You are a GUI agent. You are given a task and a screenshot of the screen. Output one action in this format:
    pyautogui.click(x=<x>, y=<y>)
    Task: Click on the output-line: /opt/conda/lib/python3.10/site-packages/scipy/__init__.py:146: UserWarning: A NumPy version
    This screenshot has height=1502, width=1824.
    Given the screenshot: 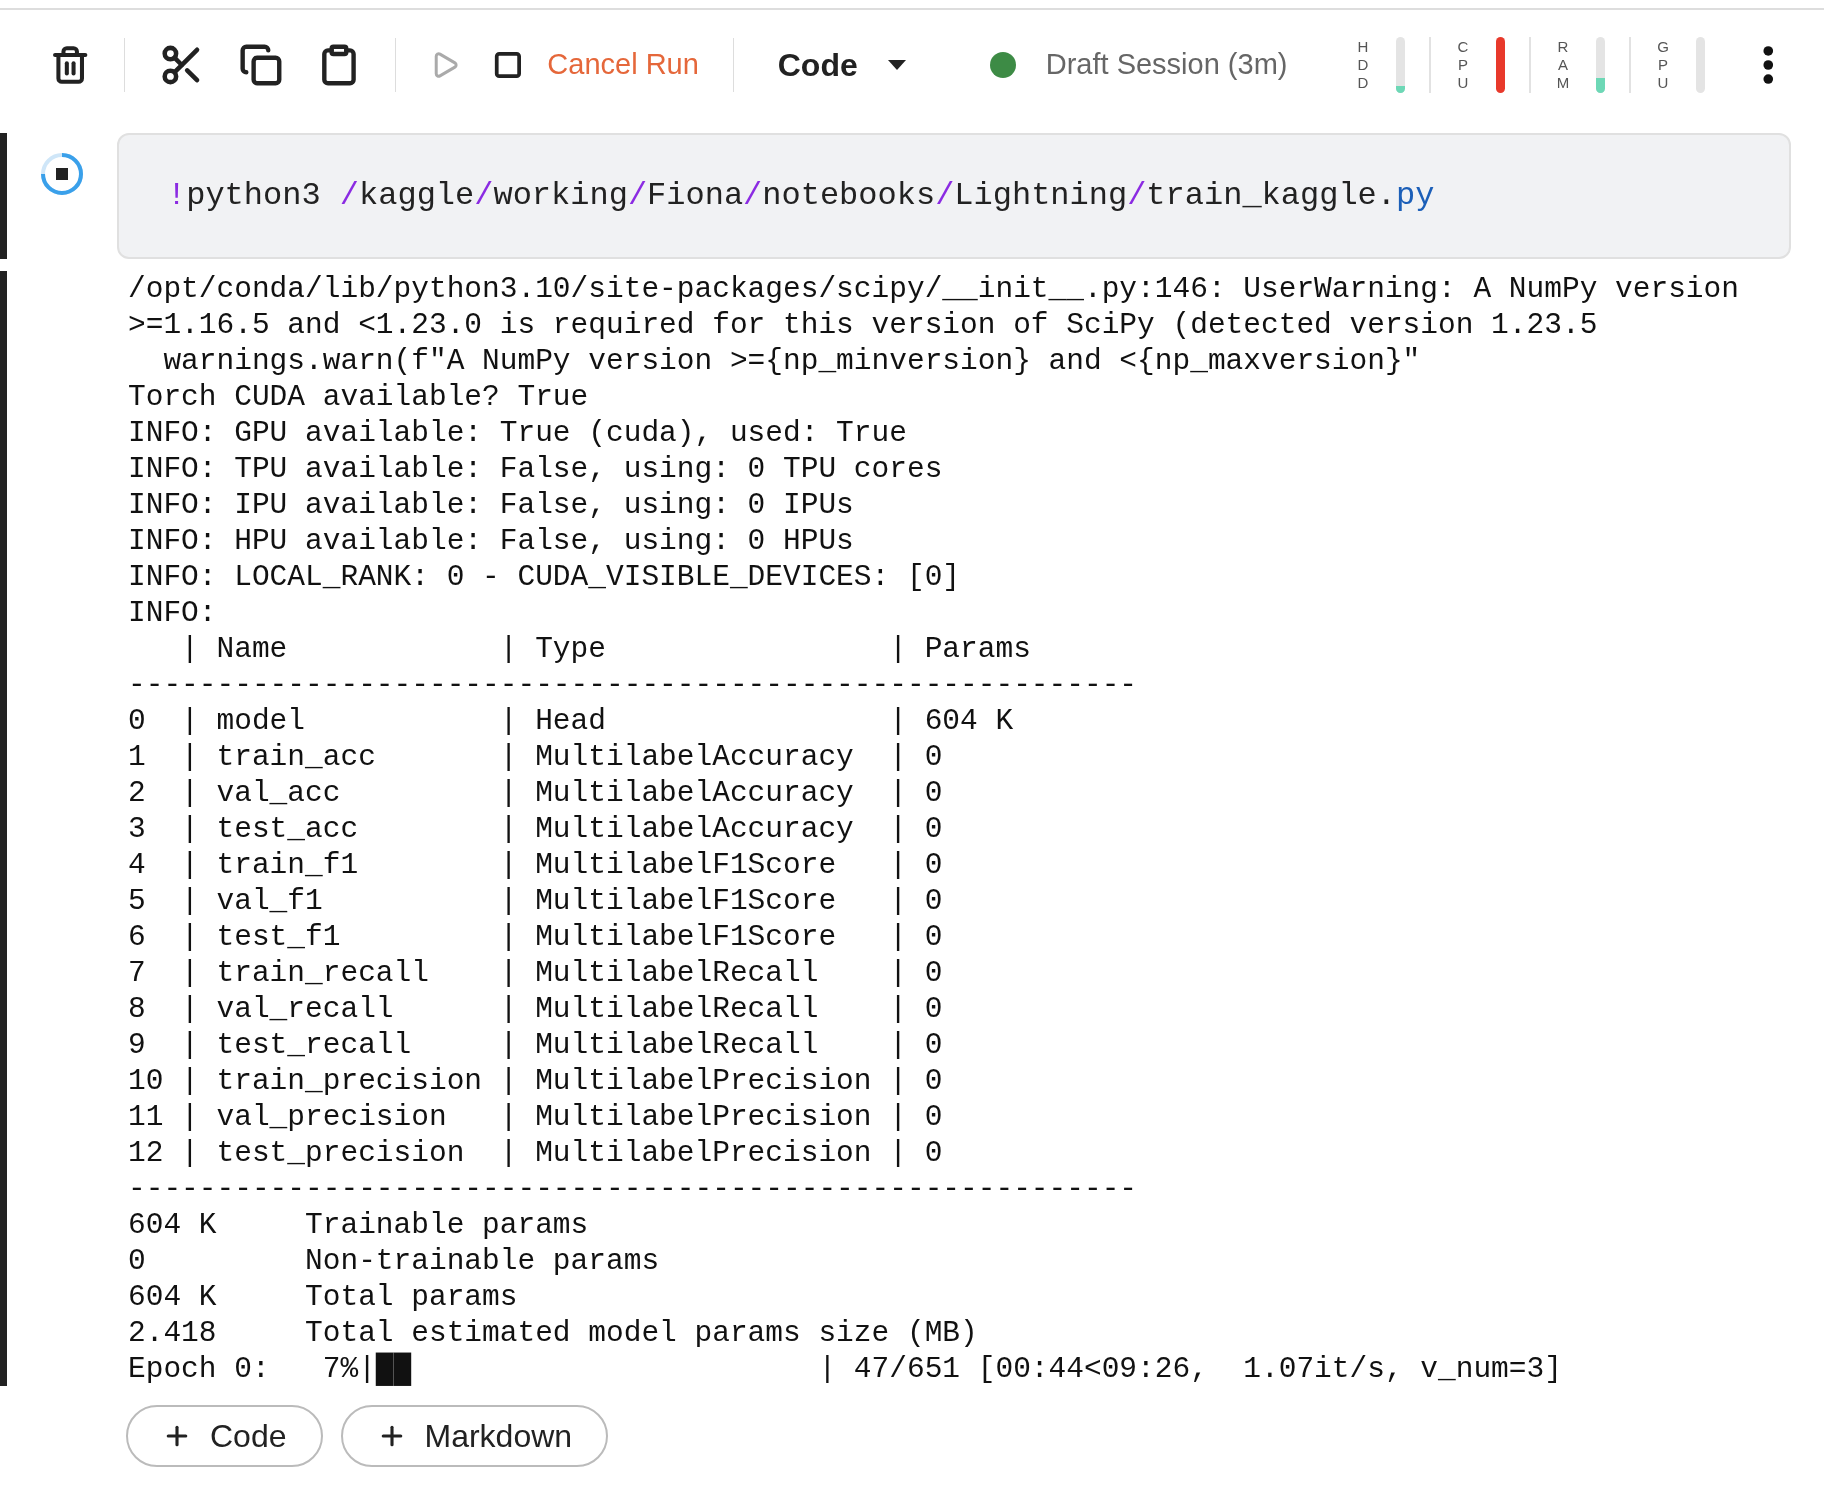 What is the action you would take?
    pyautogui.click(x=933, y=289)
    